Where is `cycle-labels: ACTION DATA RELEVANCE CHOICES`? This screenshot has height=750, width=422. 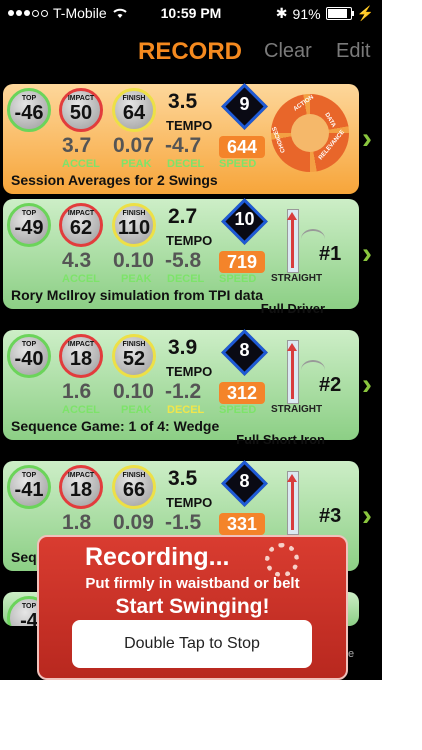 cycle-labels: ACTION DATA RELEVANCE CHOICES is located at coordinates (309, 128).